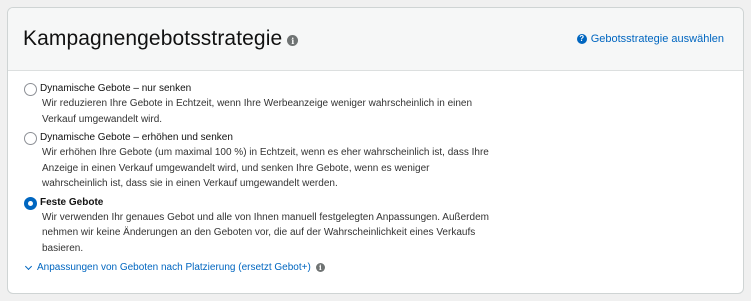  What do you see at coordinates (30, 203) in the screenshot?
I see `radio-fixed-bids` at bounding box center [30, 203].